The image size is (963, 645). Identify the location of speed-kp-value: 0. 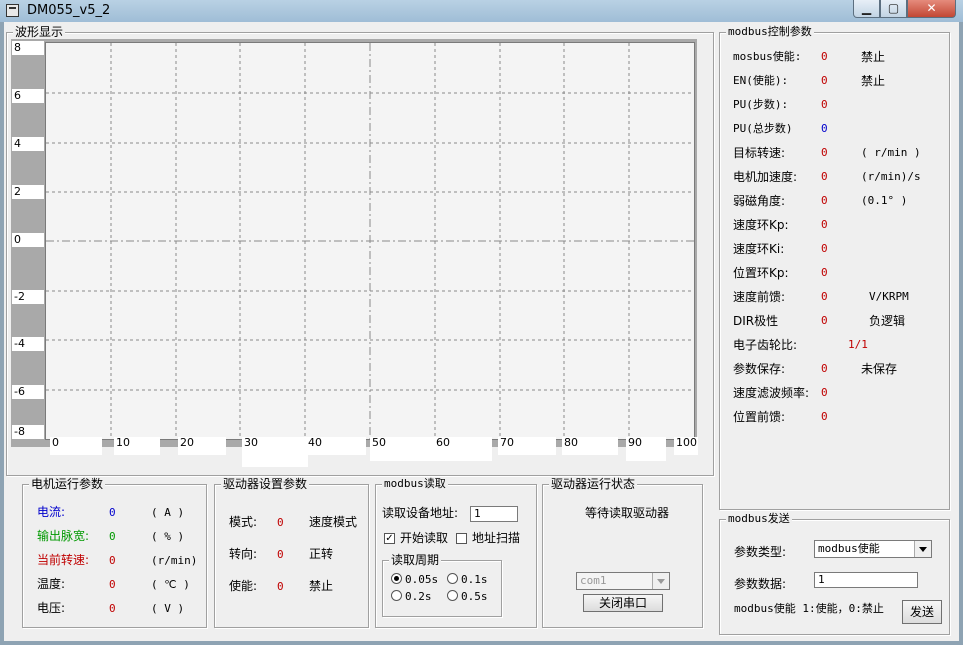
(824, 224).